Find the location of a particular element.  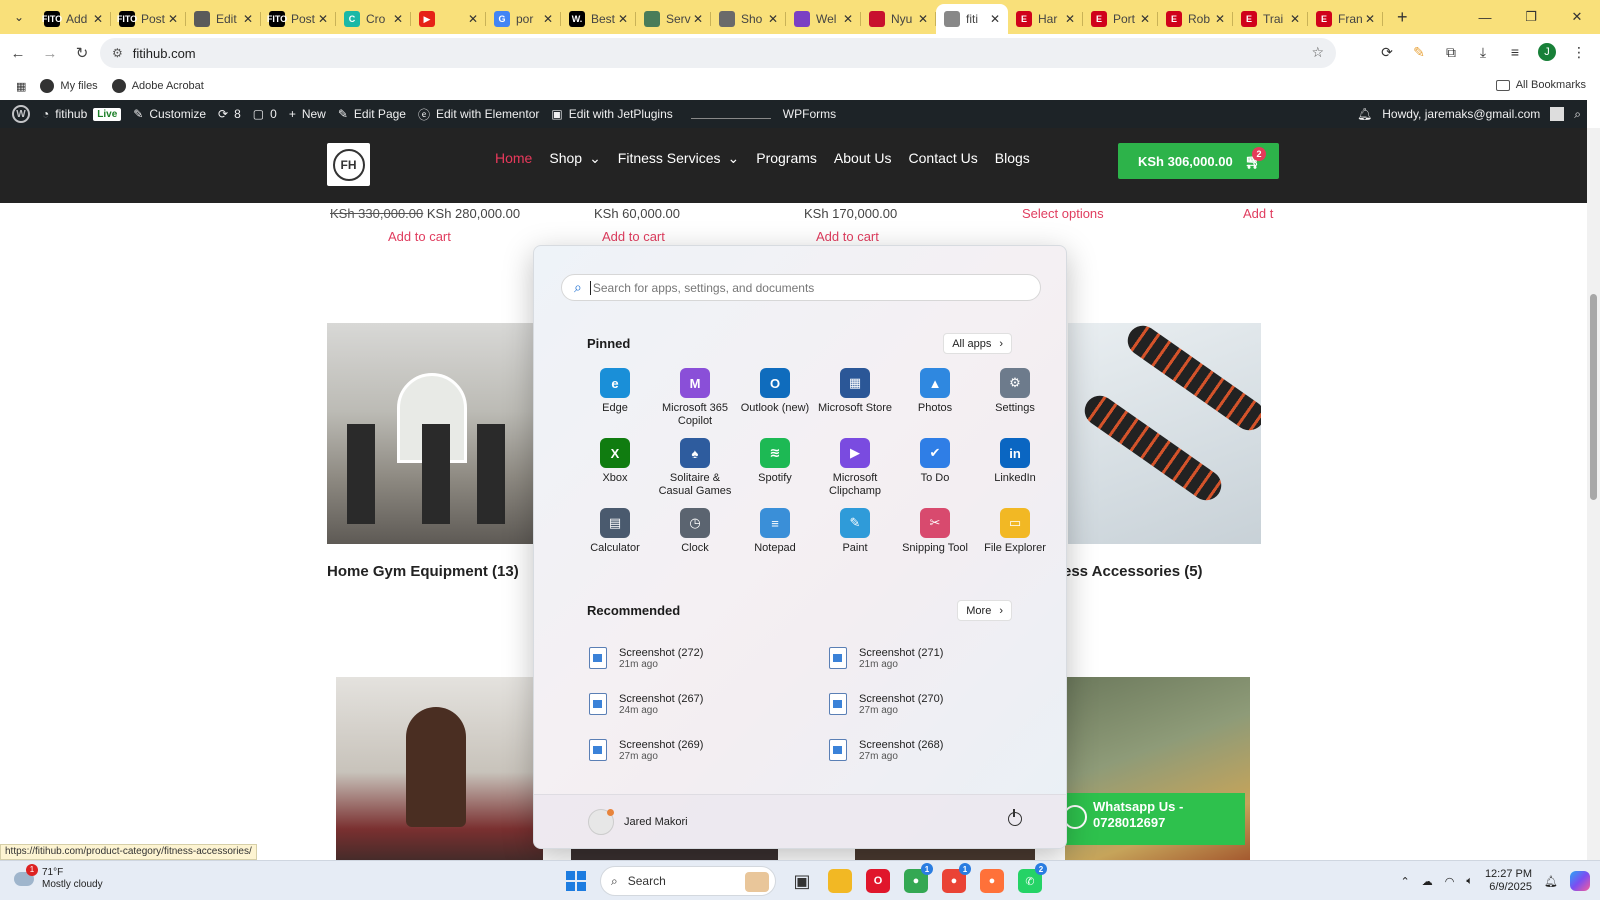

all-bookmarks: All Bookmarks is located at coordinates (1540, 85).